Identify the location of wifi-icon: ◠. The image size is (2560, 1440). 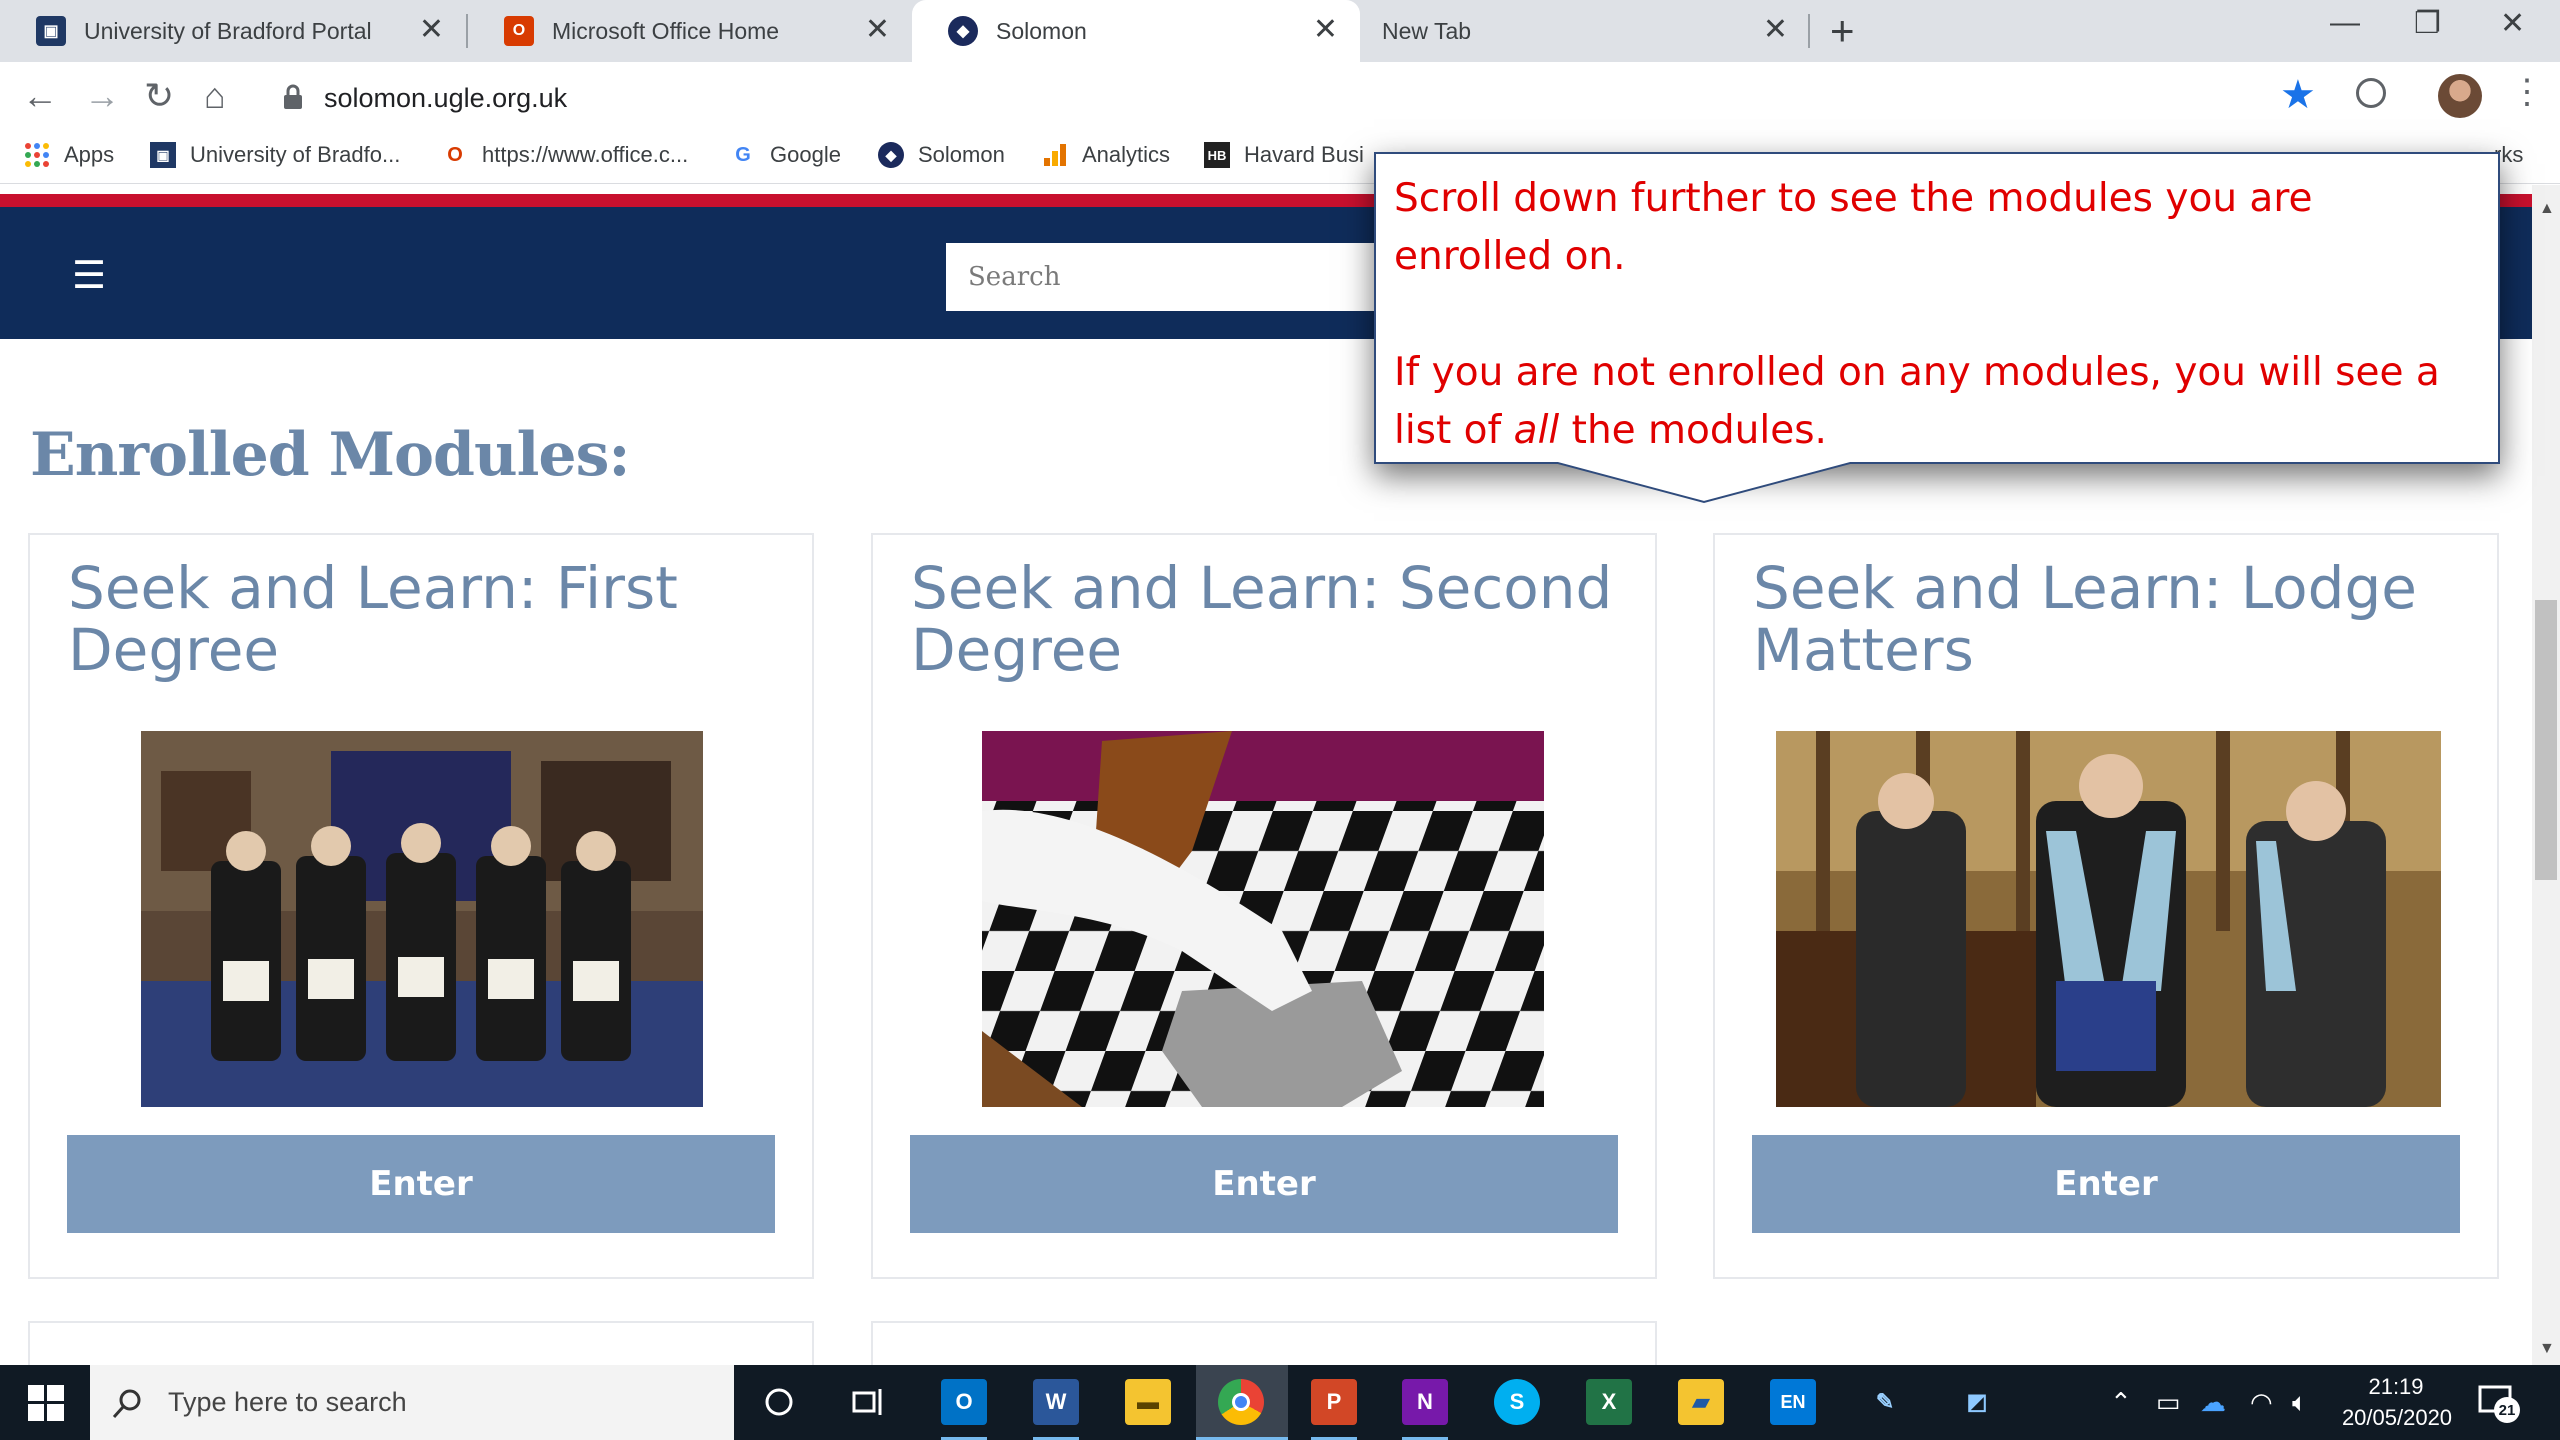
(2261, 1402).